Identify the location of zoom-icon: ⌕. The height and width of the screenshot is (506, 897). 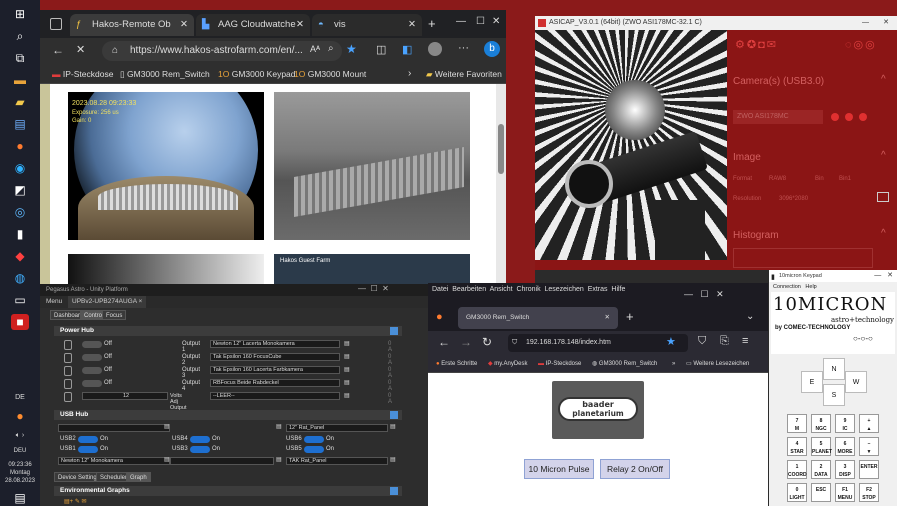
(331, 48).